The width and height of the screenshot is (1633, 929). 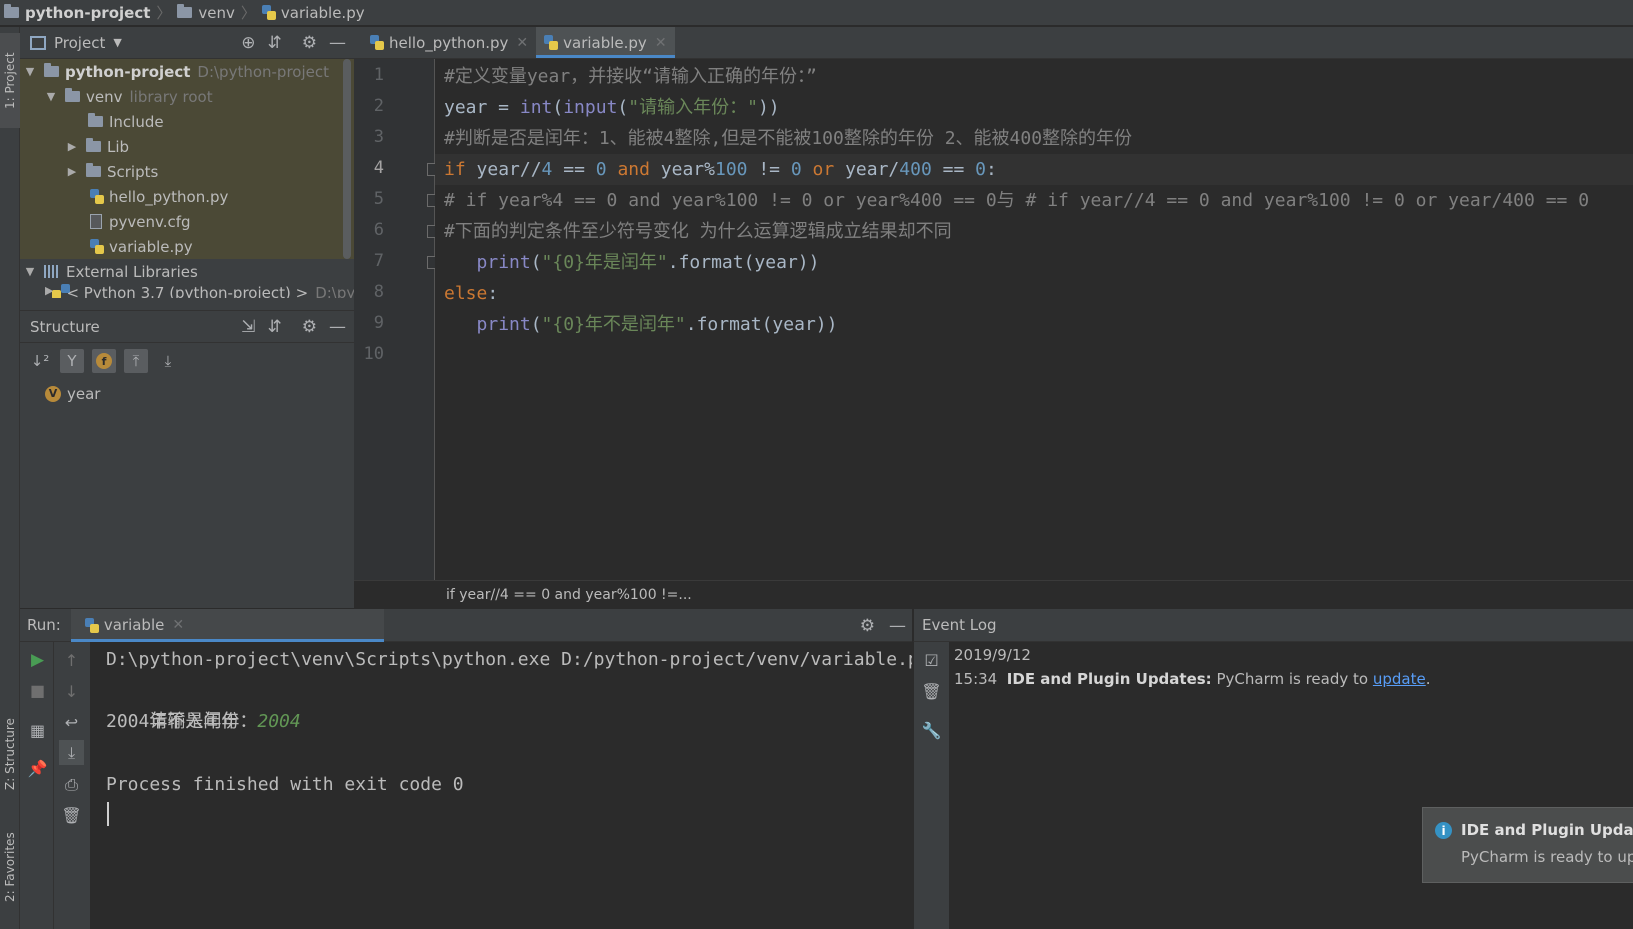 What do you see at coordinates (590, 107) in the screenshot?
I see `code-token: input` at bounding box center [590, 107].